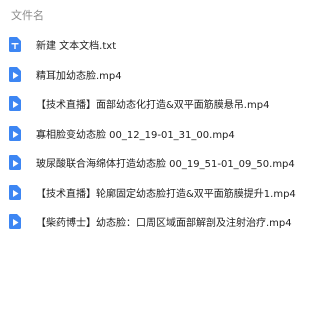  Describe the element at coordinates (15, 45) in the screenshot. I see `text-file-icon` at that location.